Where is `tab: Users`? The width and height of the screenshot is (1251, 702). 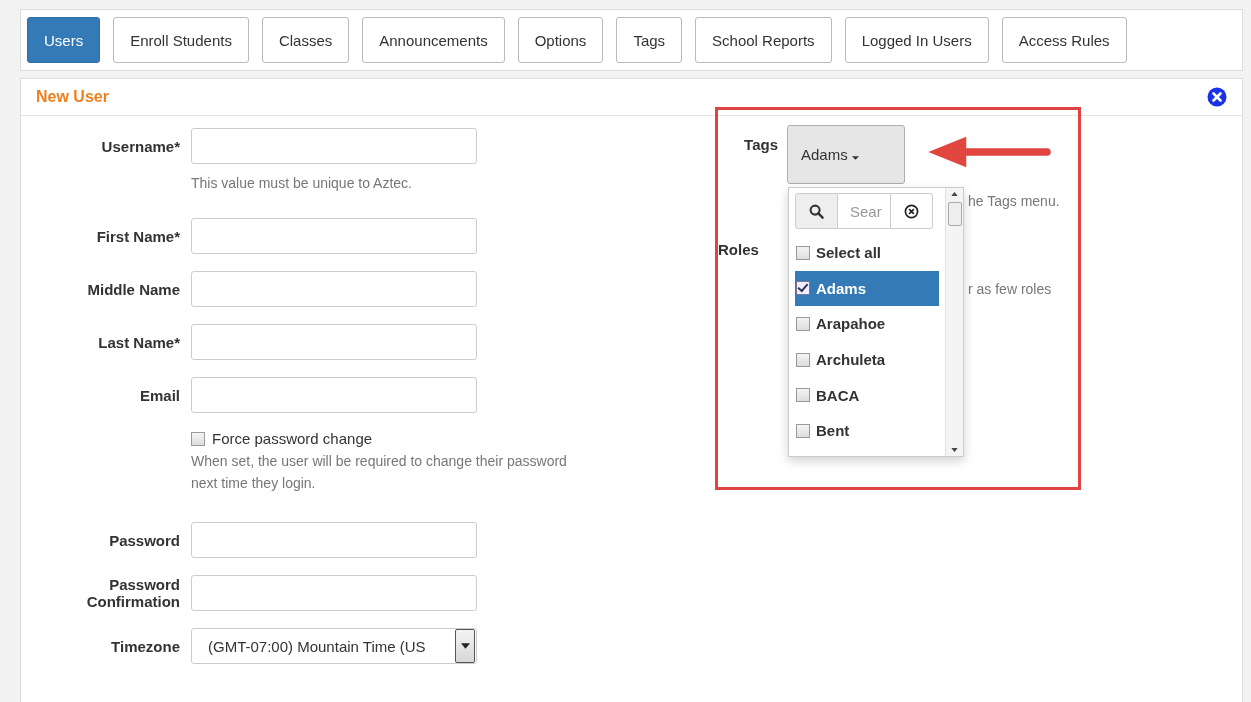
tab: Users is located at coordinates (64, 40).